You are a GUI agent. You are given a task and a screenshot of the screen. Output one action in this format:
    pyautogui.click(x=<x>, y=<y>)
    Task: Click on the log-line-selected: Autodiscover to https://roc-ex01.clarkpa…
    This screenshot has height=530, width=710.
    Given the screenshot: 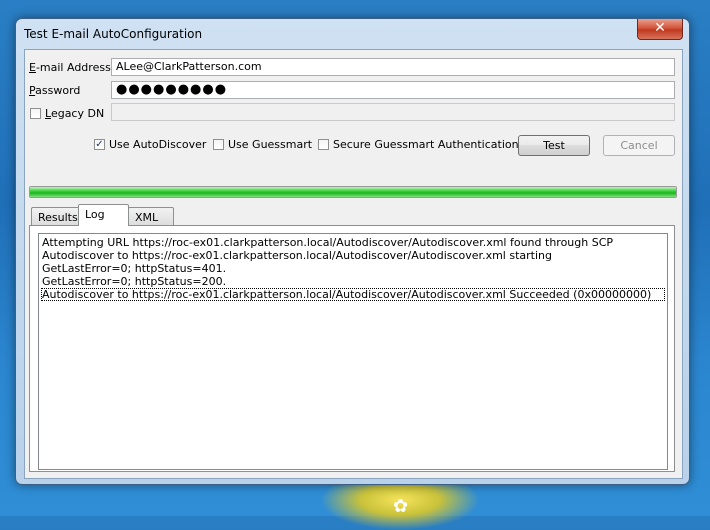 What is the action you would take?
    pyautogui.click(x=353, y=294)
    